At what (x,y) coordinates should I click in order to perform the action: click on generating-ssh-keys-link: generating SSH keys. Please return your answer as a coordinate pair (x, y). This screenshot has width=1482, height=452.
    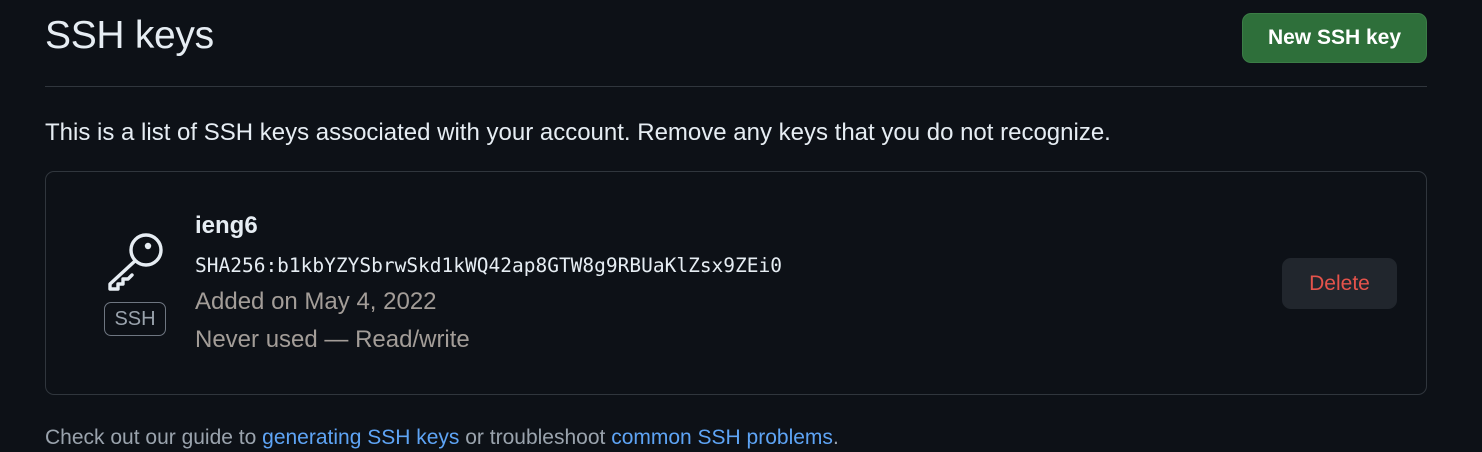
    Looking at the image, I should click on (360, 437).